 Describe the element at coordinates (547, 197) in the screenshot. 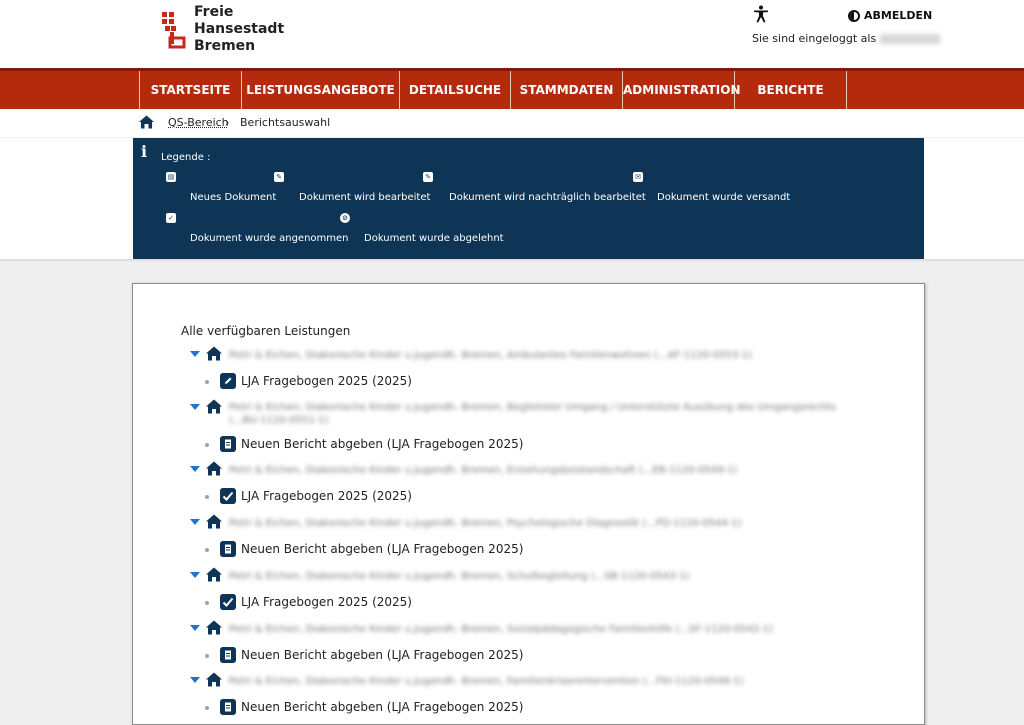

I see `legend-label: Dokument wird nachträglich bearbeitet` at that location.